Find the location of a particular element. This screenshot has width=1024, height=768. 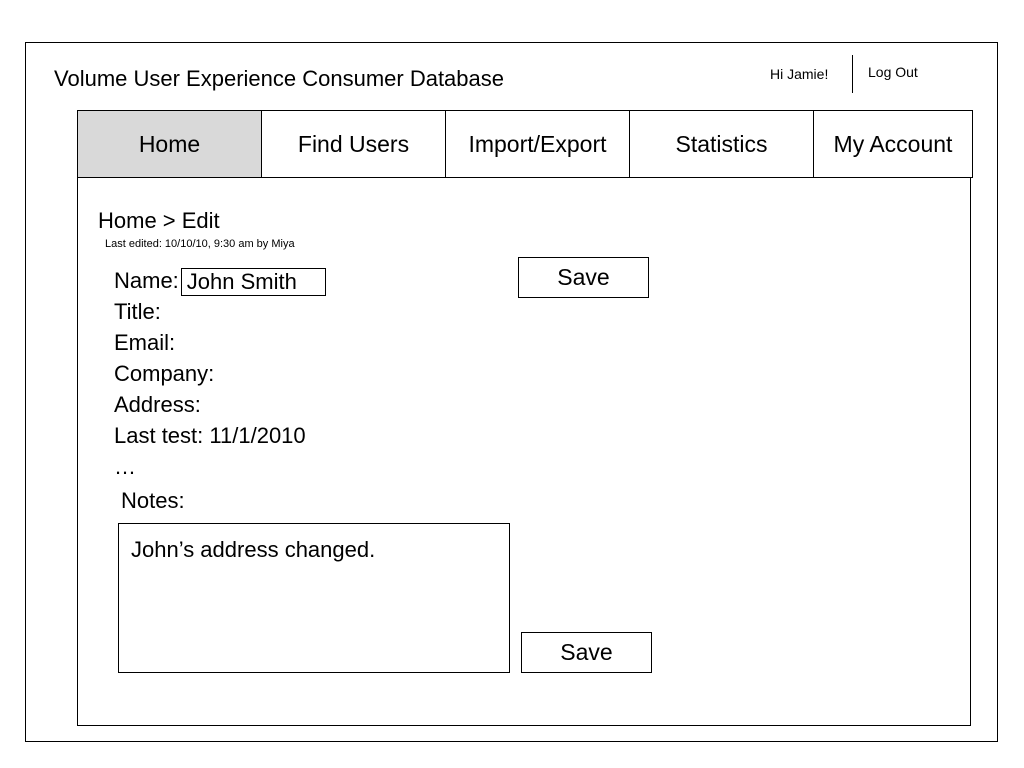

tab-find-users: Find Users is located at coordinates (353, 144).